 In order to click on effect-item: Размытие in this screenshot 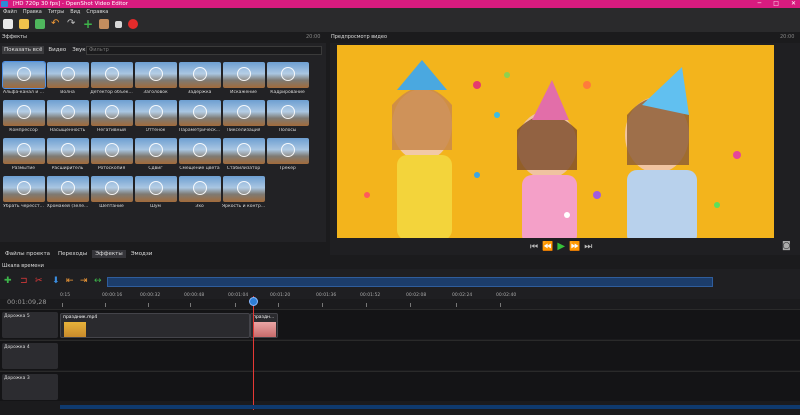, I will do `click(23, 156)`.